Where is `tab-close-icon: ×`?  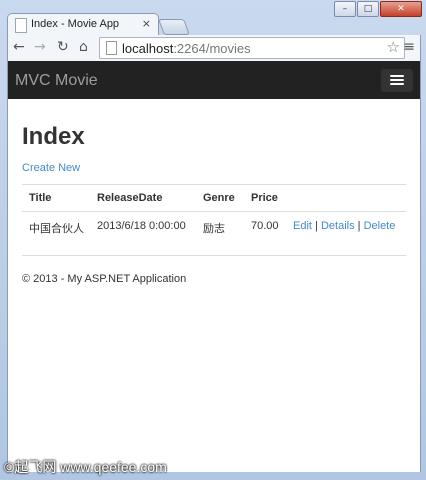
tab-close-icon: × is located at coordinates (146, 23).